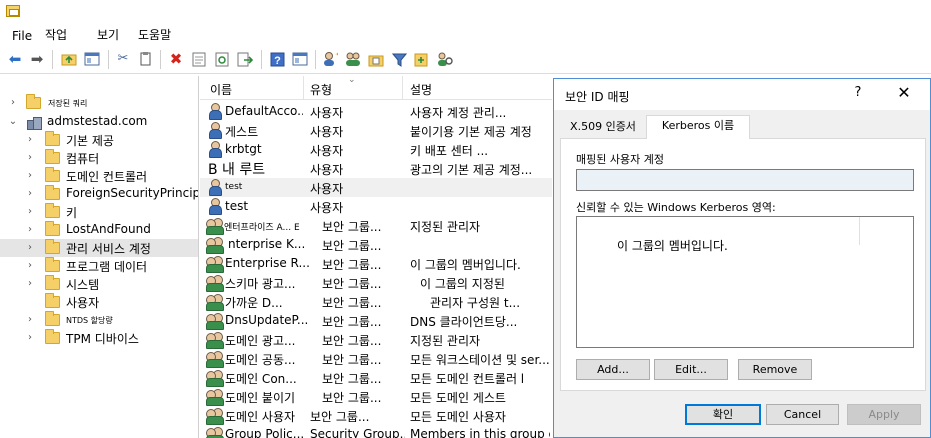 The image size is (931, 438). What do you see at coordinates (422, 59) in the screenshot?
I see `add-to-group-icon` at bounding box center [422, 59].